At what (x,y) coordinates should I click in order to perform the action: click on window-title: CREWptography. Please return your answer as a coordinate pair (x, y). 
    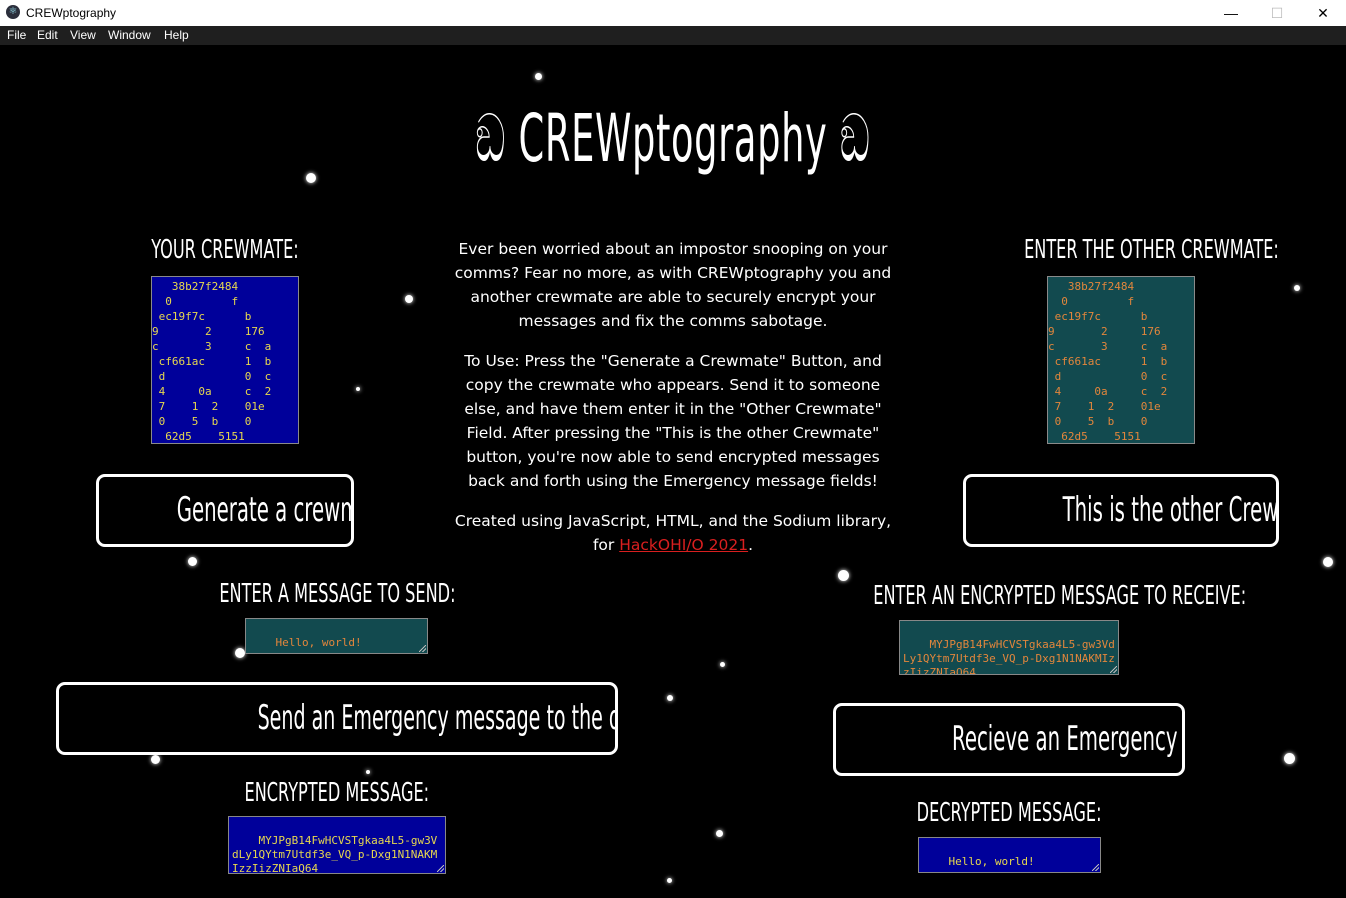
    Looking at the image, I should click on (71, 13).